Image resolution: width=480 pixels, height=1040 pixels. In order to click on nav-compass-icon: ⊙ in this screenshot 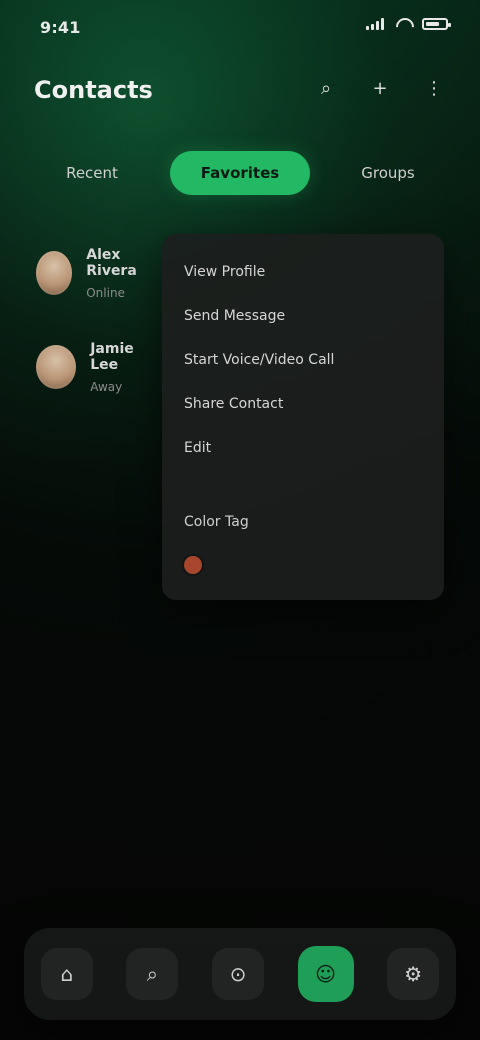, I will do `click(237, 974)`.